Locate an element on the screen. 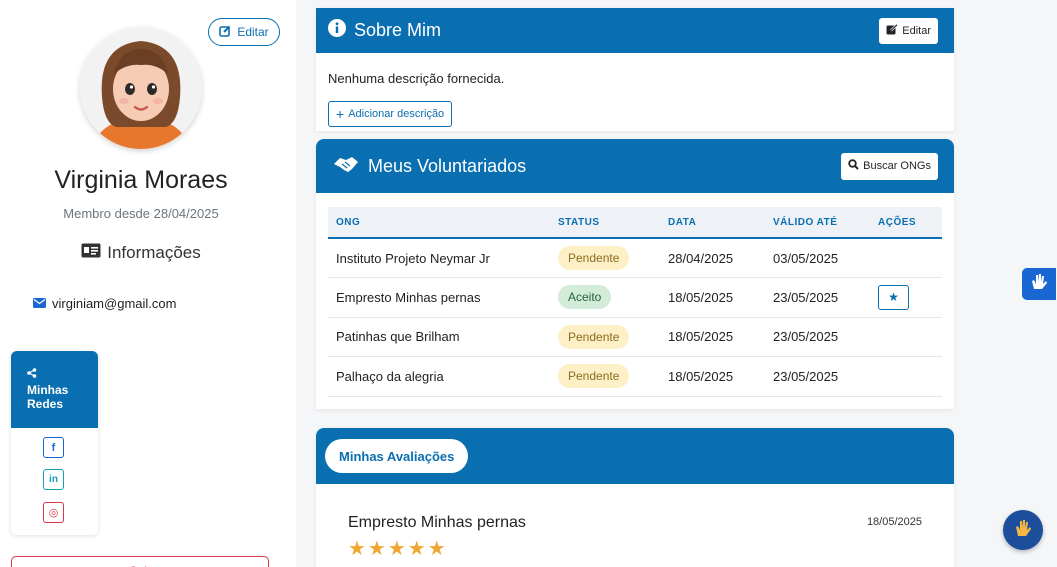  col-status: STATUS is located at coordinates (605, 223).